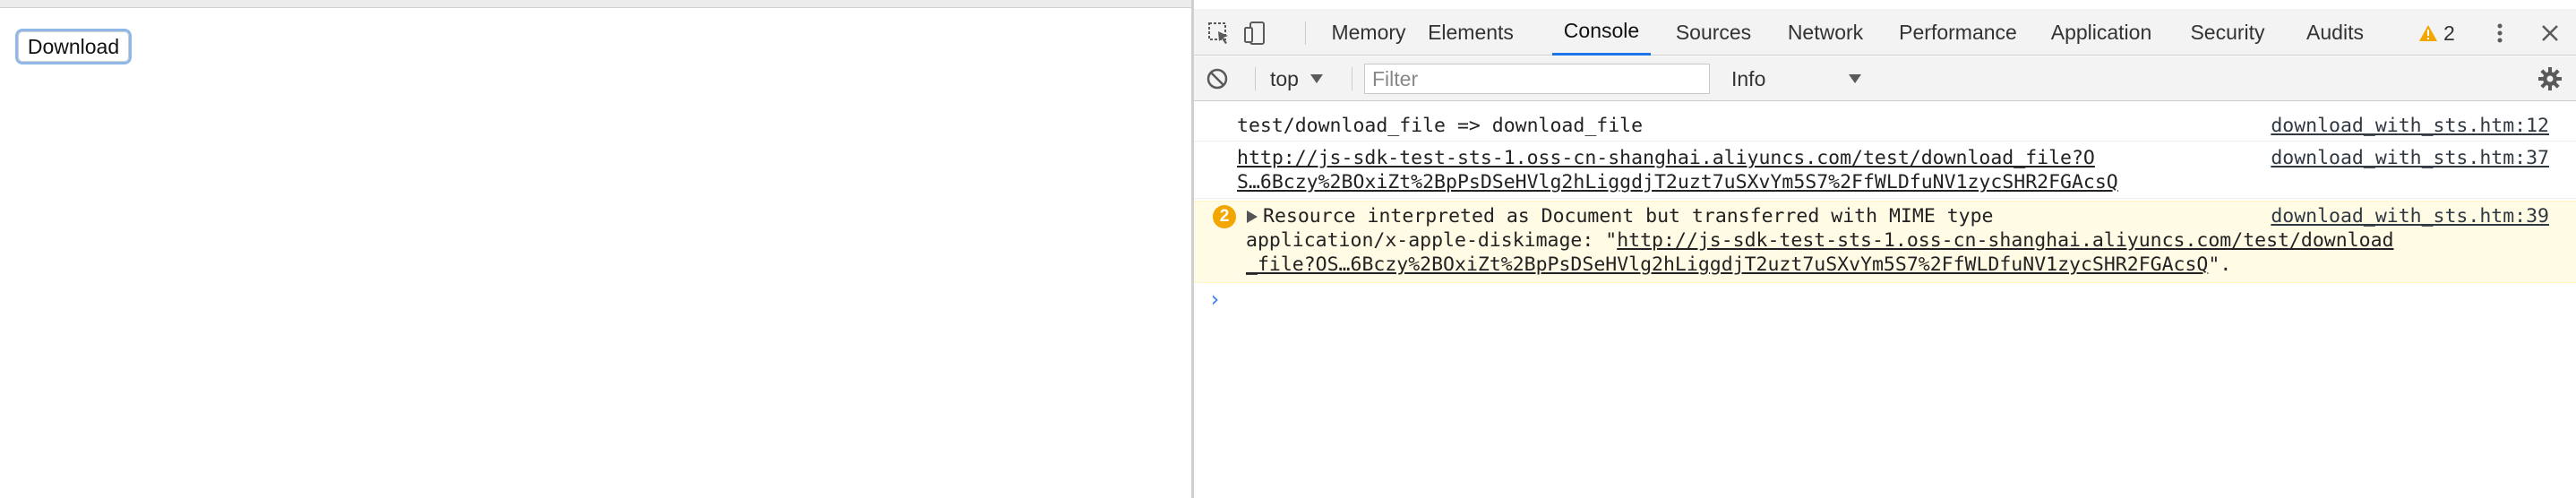  I want to click on log-level-selector: Info, so click(1794, 78).